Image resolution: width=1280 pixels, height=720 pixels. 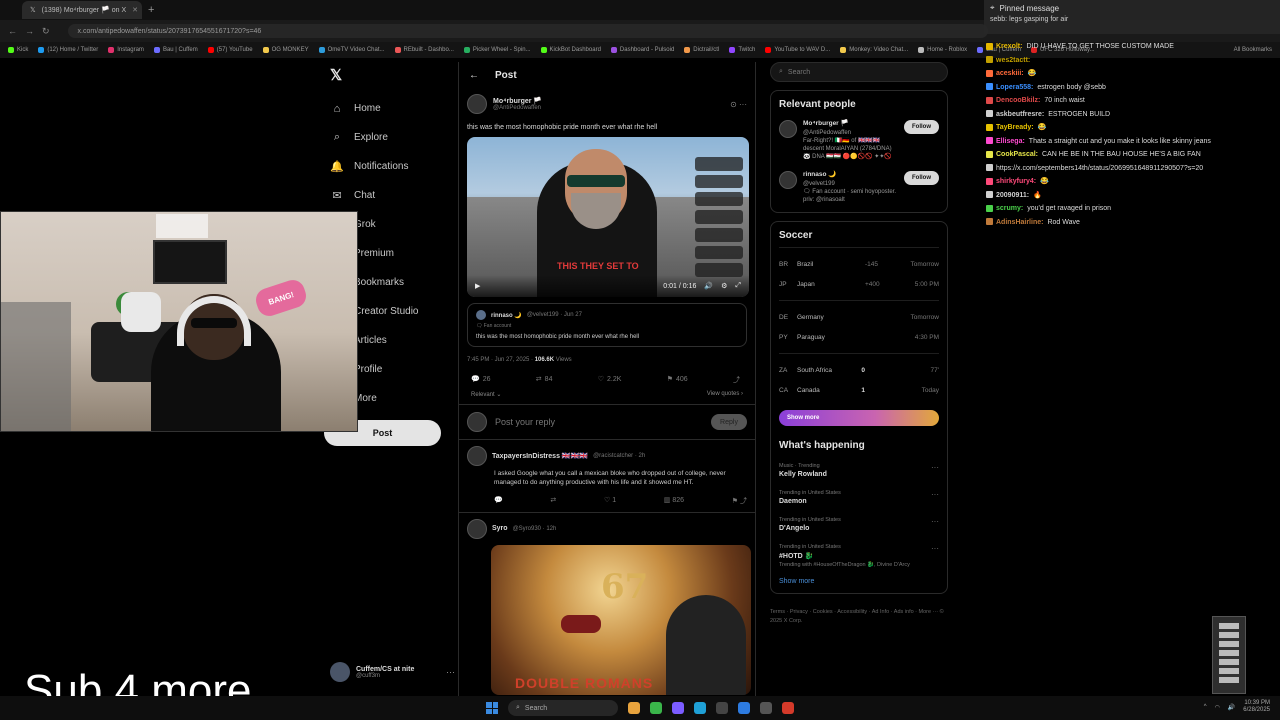 What do you see at coordinates (1013, 60) in the screenshot?
I see `chat-username: wes2tactt:` at bounding box center [1013, 60].